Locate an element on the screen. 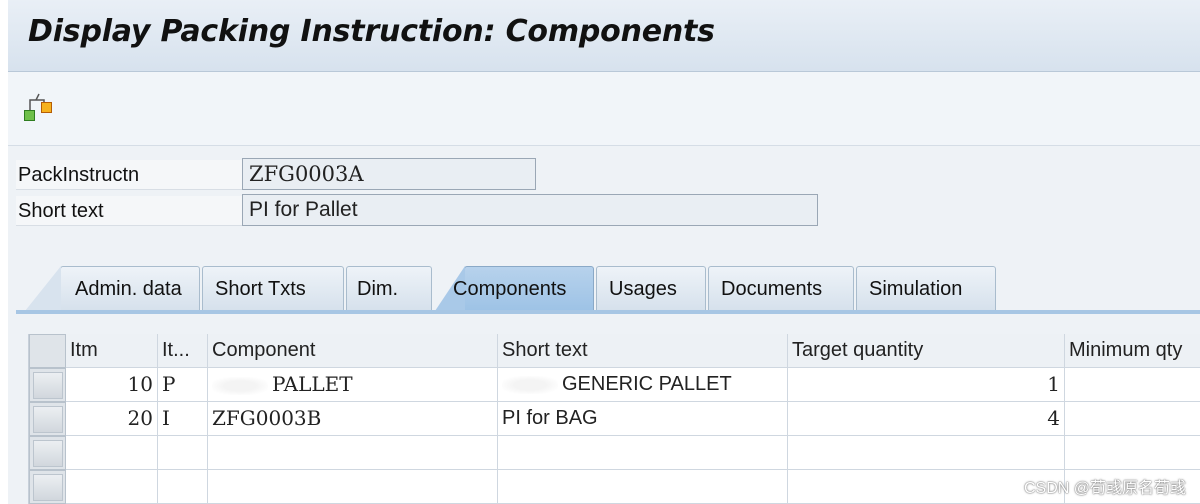 The height and width of the screenshot is (504, 1200). cell-component: ZFG0003B is located at coordinates (353, 419).